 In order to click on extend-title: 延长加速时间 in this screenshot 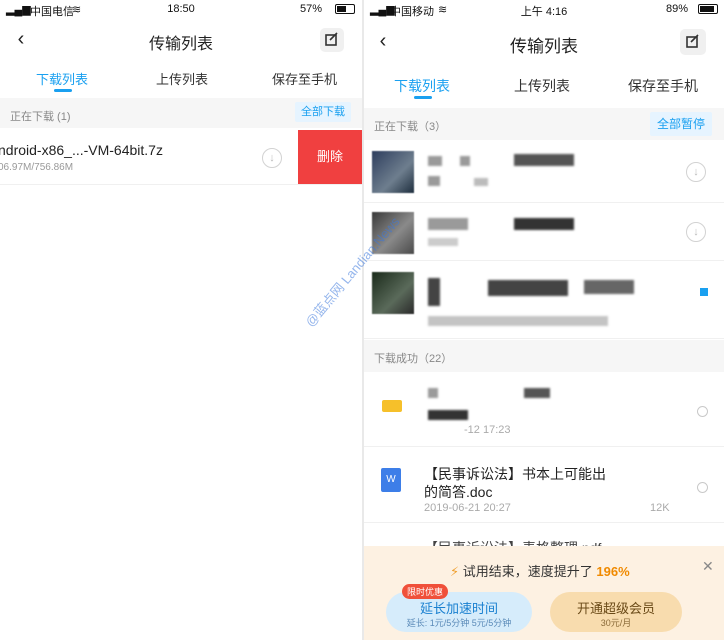, I will do `click(458, 608)`.